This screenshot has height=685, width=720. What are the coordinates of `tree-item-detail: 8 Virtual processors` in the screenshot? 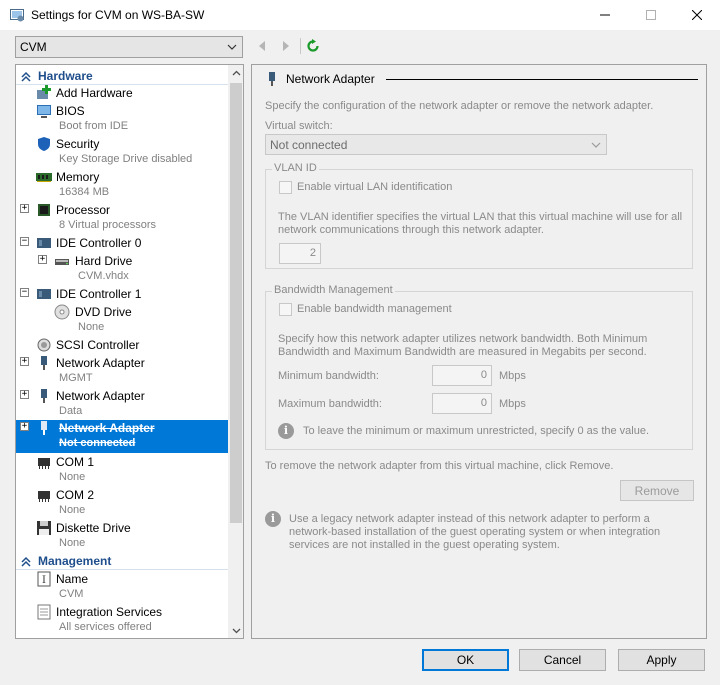 It's located at (108, 225).